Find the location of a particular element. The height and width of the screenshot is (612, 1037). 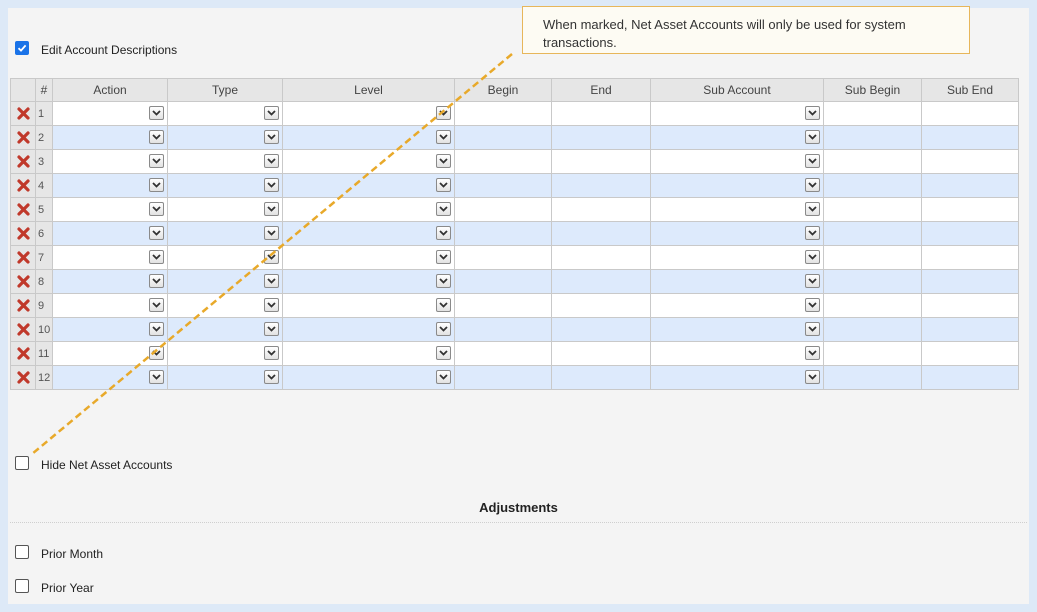

col-level-header: Level is located at coordinates (368, 90).